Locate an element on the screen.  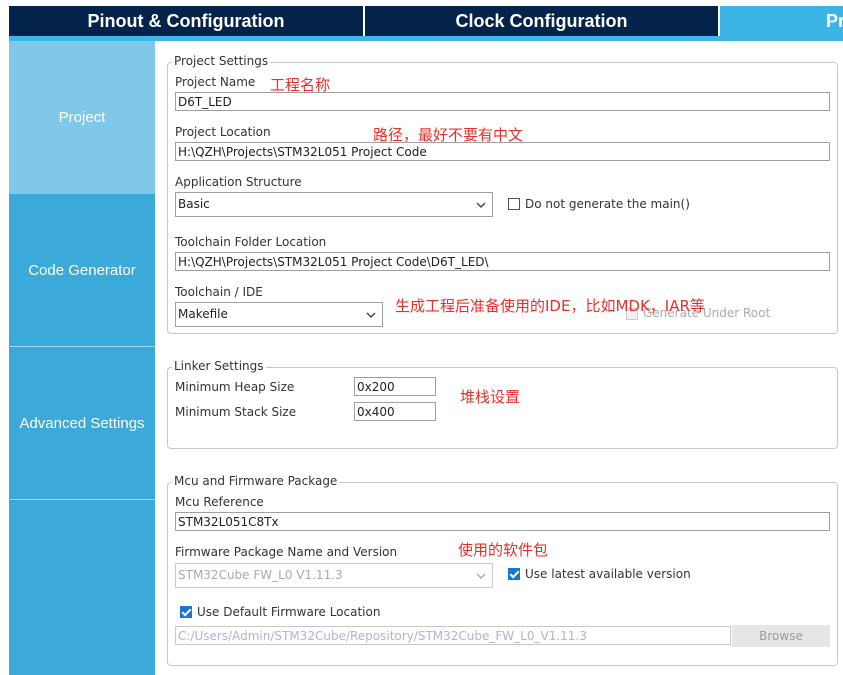
no-main-checkbox is located at coordinates (514, 204).